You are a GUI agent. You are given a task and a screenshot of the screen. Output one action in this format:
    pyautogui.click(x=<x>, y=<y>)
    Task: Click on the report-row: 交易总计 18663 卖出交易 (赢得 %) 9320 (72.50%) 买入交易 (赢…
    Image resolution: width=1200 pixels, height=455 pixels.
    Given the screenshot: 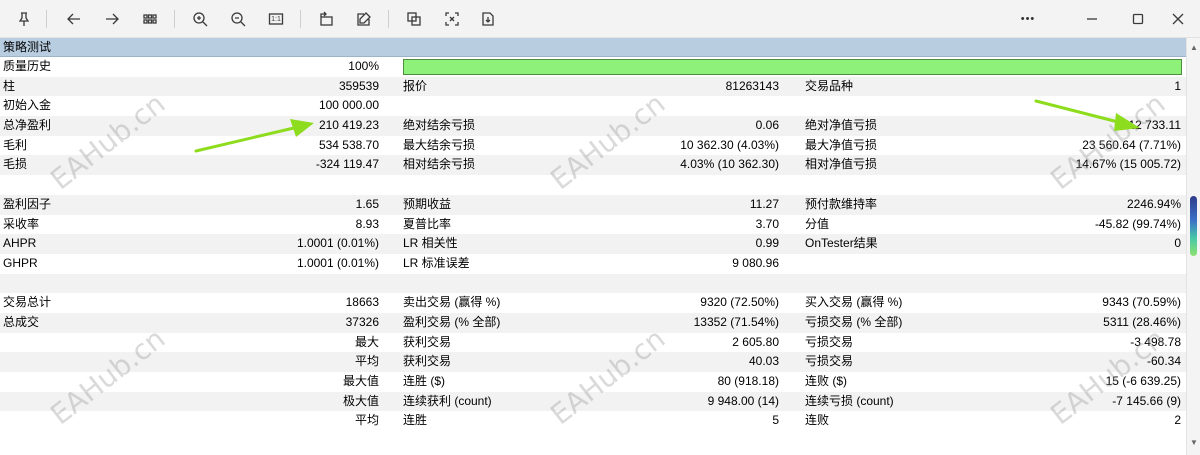 What is the action you would take?
    pyautogui.click(x=593, y=303)
    